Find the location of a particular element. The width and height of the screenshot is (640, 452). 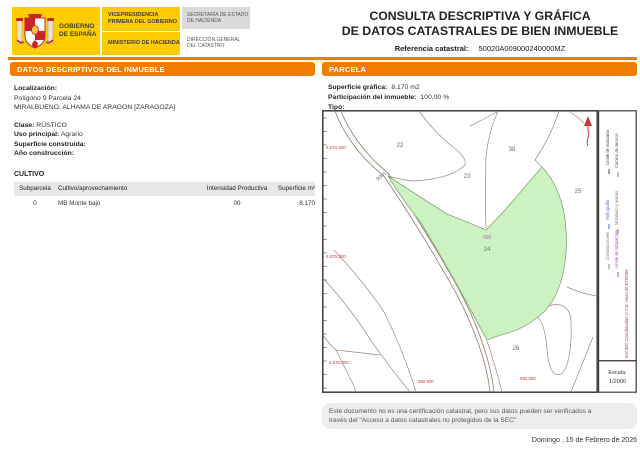

y-coordinate: 4.570.400 is located at coordinates (336, 147).